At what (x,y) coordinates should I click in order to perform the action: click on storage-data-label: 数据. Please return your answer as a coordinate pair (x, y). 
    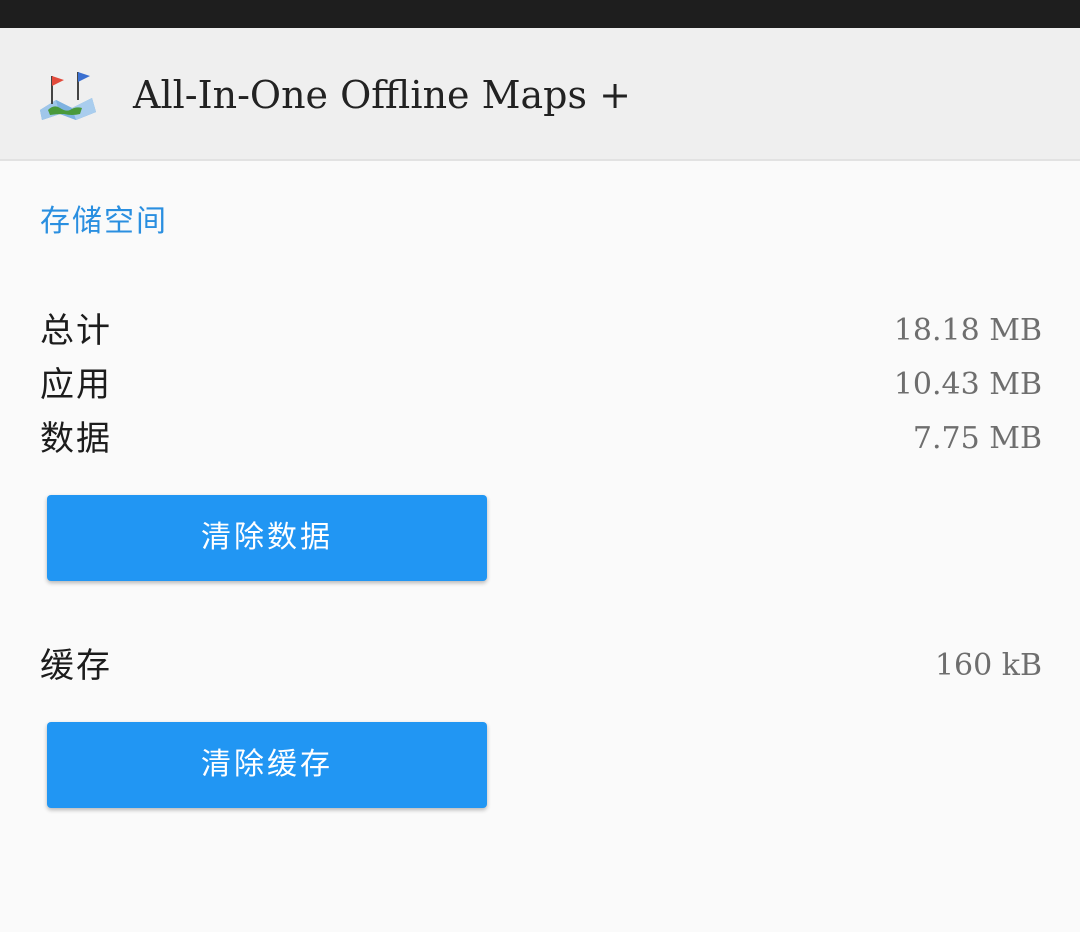
    Looking at the image, I should click on (76, 439).